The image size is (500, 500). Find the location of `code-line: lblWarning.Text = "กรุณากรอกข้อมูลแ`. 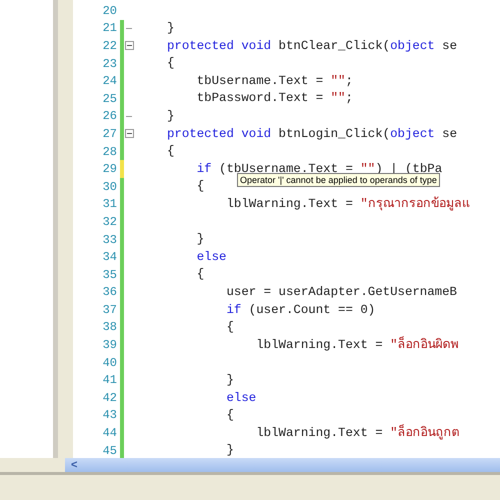

code-line: lblWarning.Text = "กรุณากรอกข้อมูลแ is located at coordinates (347, 205).